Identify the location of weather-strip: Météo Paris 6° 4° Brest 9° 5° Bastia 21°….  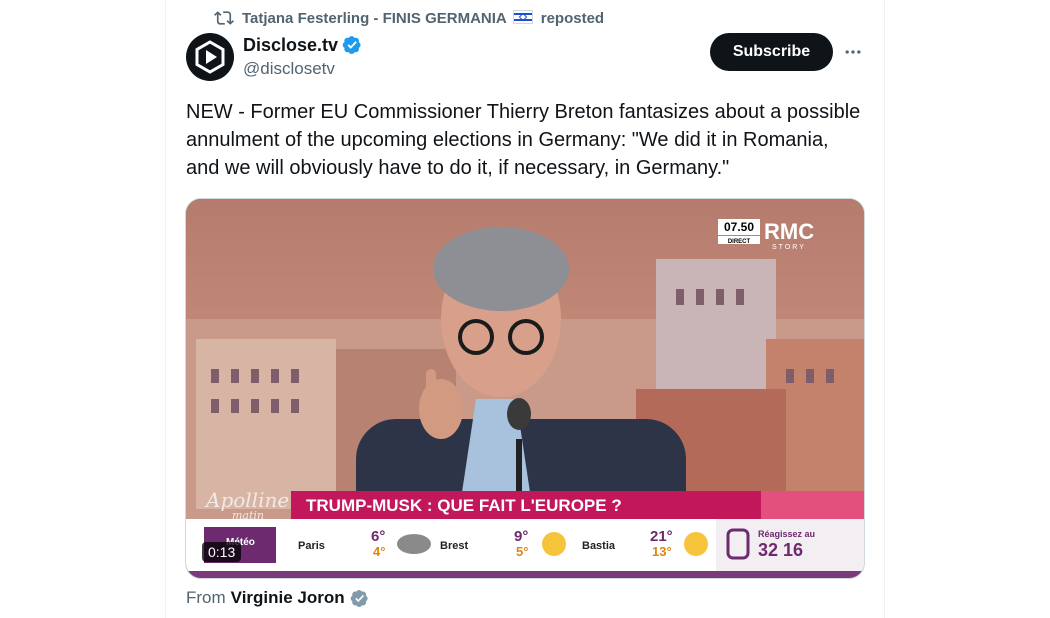
(525, 548).